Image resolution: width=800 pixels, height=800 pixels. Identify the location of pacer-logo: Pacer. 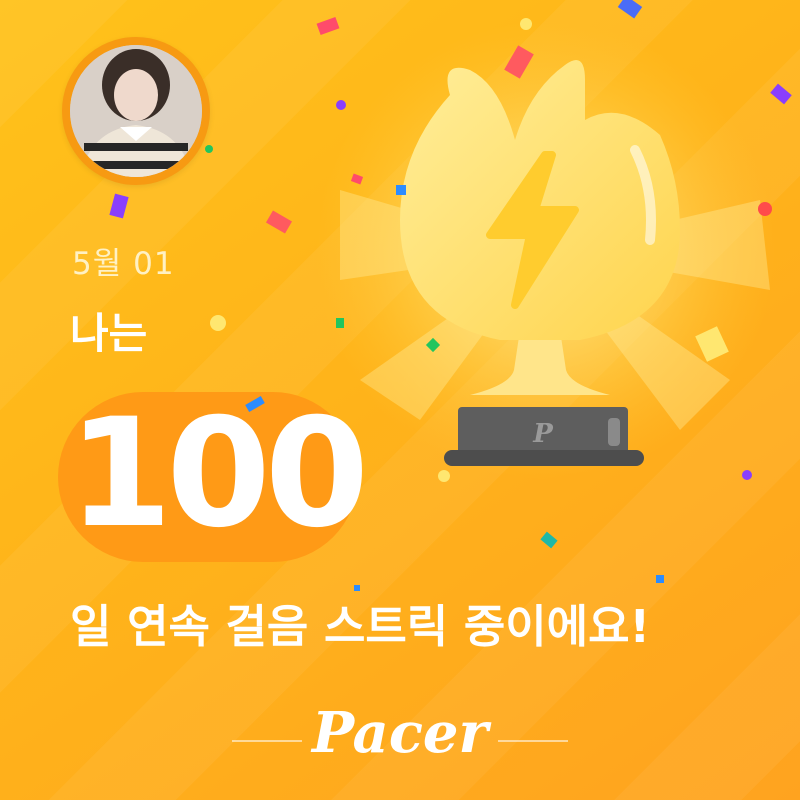
(400, 733).